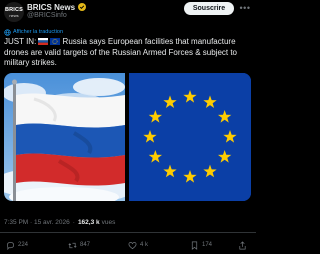 Image resolution: width=320 pixels, height=254 pixels. Describe the element at coordinates (79, 245) in the screenshot. I see `repost-button: 847` at that location.